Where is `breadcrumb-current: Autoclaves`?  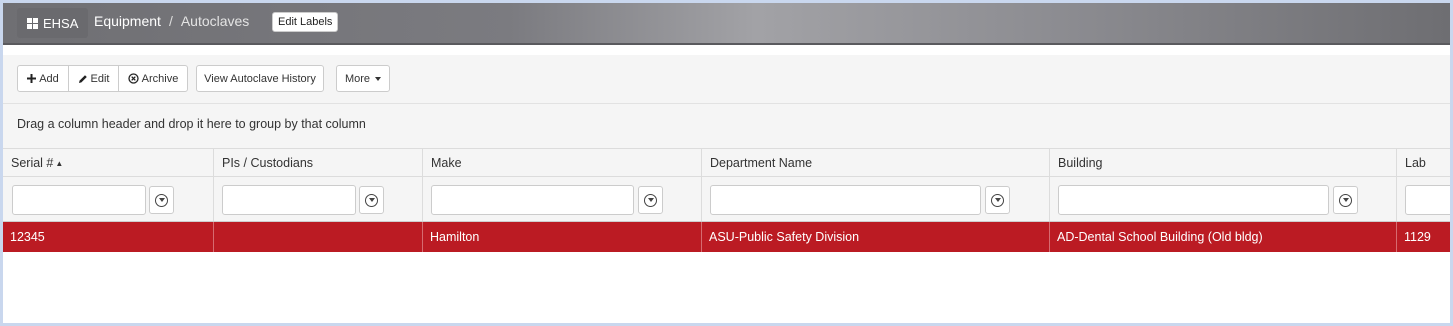 breadcrumb-current: Autoclaves is located at coordinates (215, 21).